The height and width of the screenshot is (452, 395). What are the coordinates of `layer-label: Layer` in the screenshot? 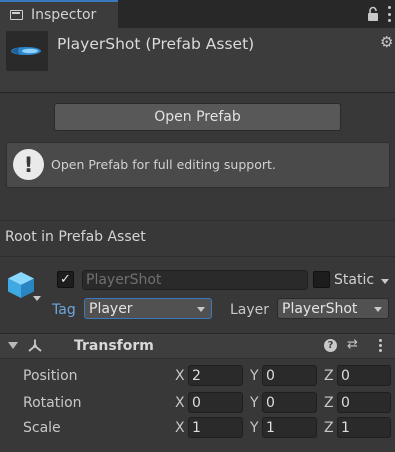 It's located at (250, 310).